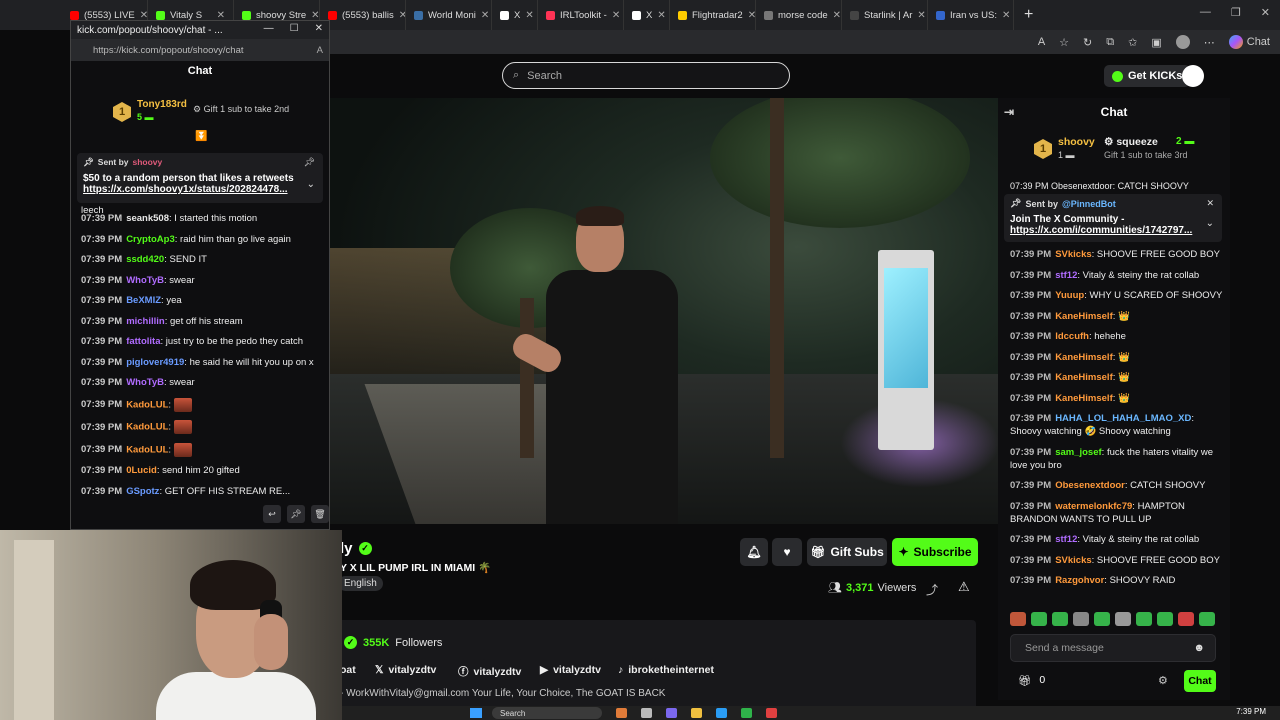  I want to click on popout-scroll-indicator-icon: ⏬, so click(201, 136).